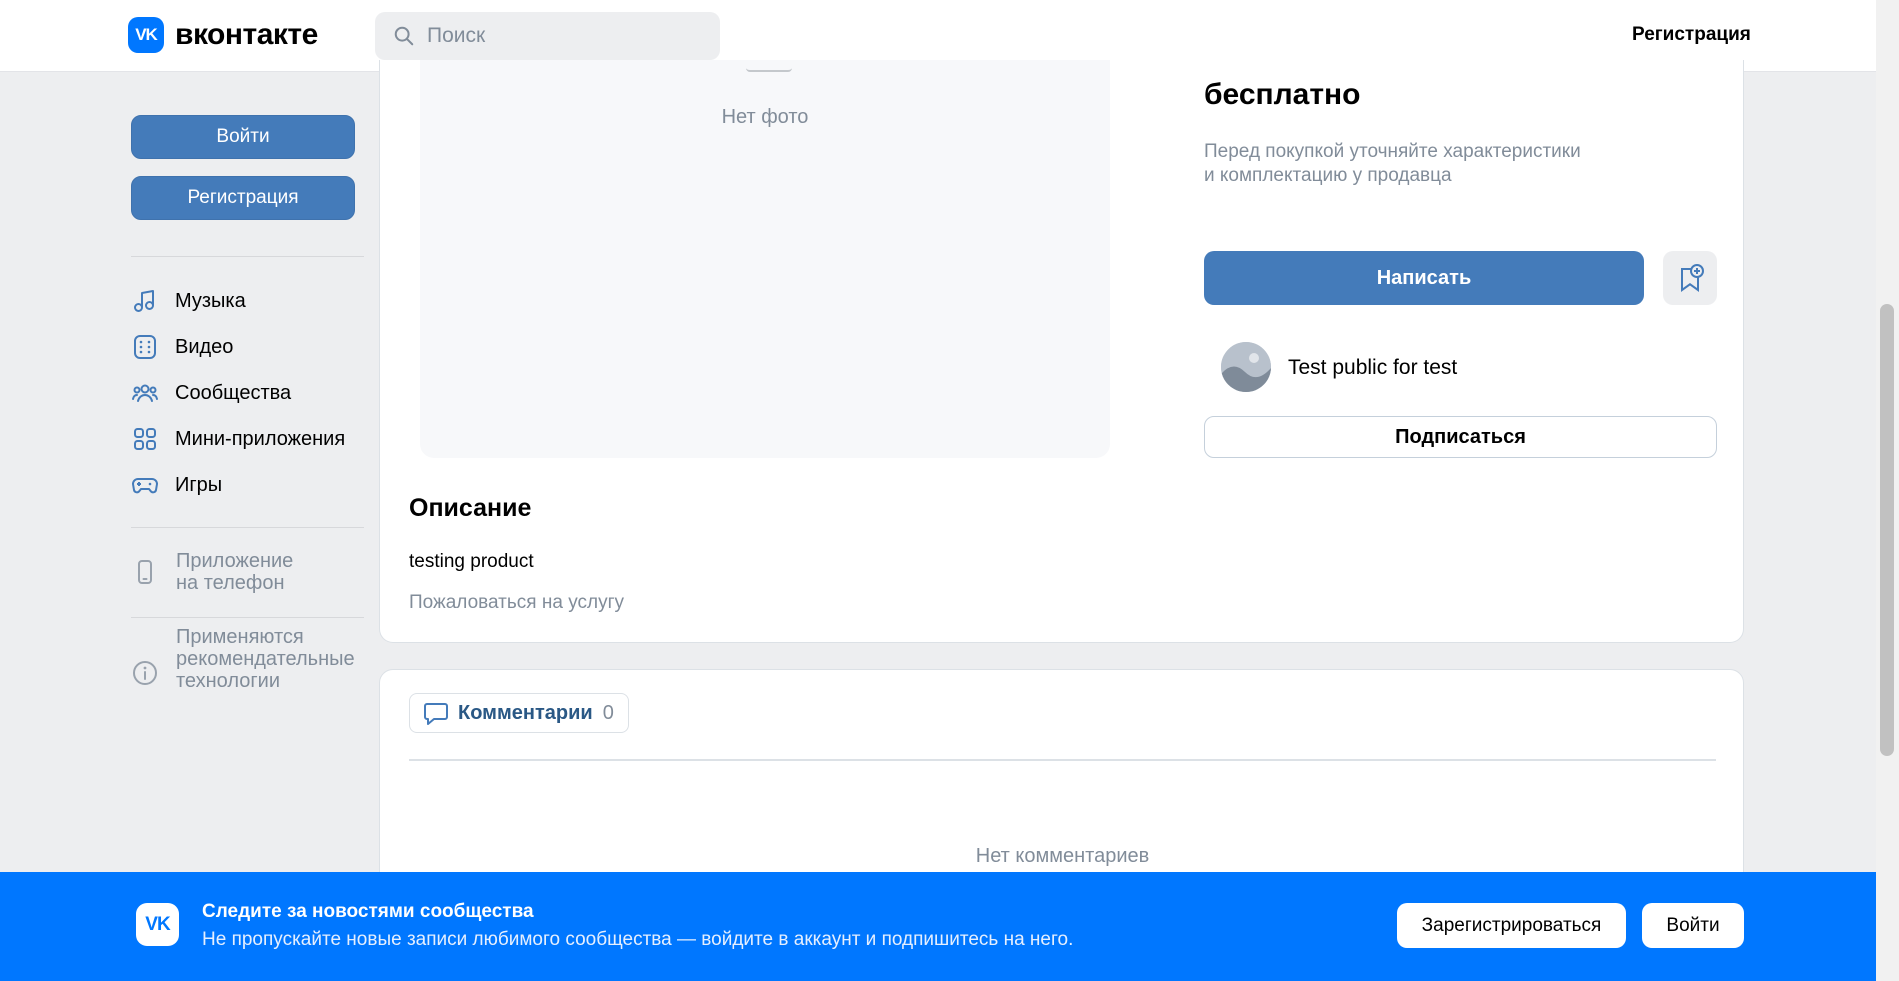 Image resolution: width=1899 pixels, height=981 pixels. Describe the element at coordinates (1062, 760) in the screenshot. I see `comments-divider` at that location.